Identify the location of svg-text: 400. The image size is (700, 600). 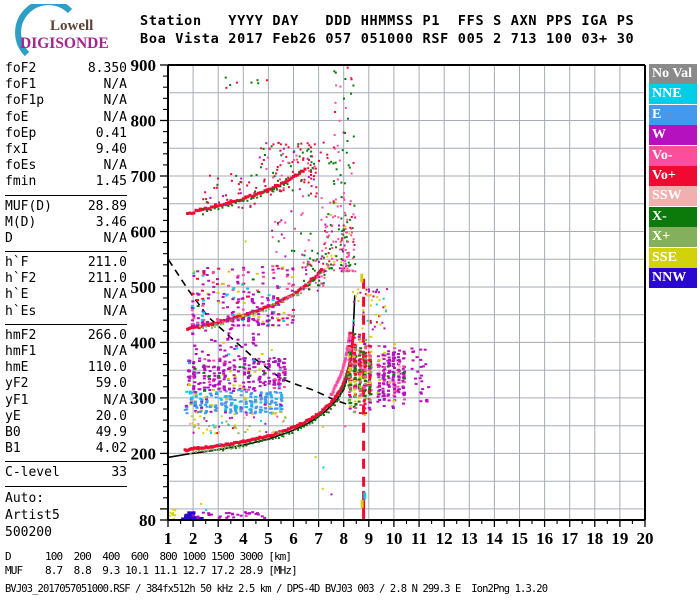
(144, 342).